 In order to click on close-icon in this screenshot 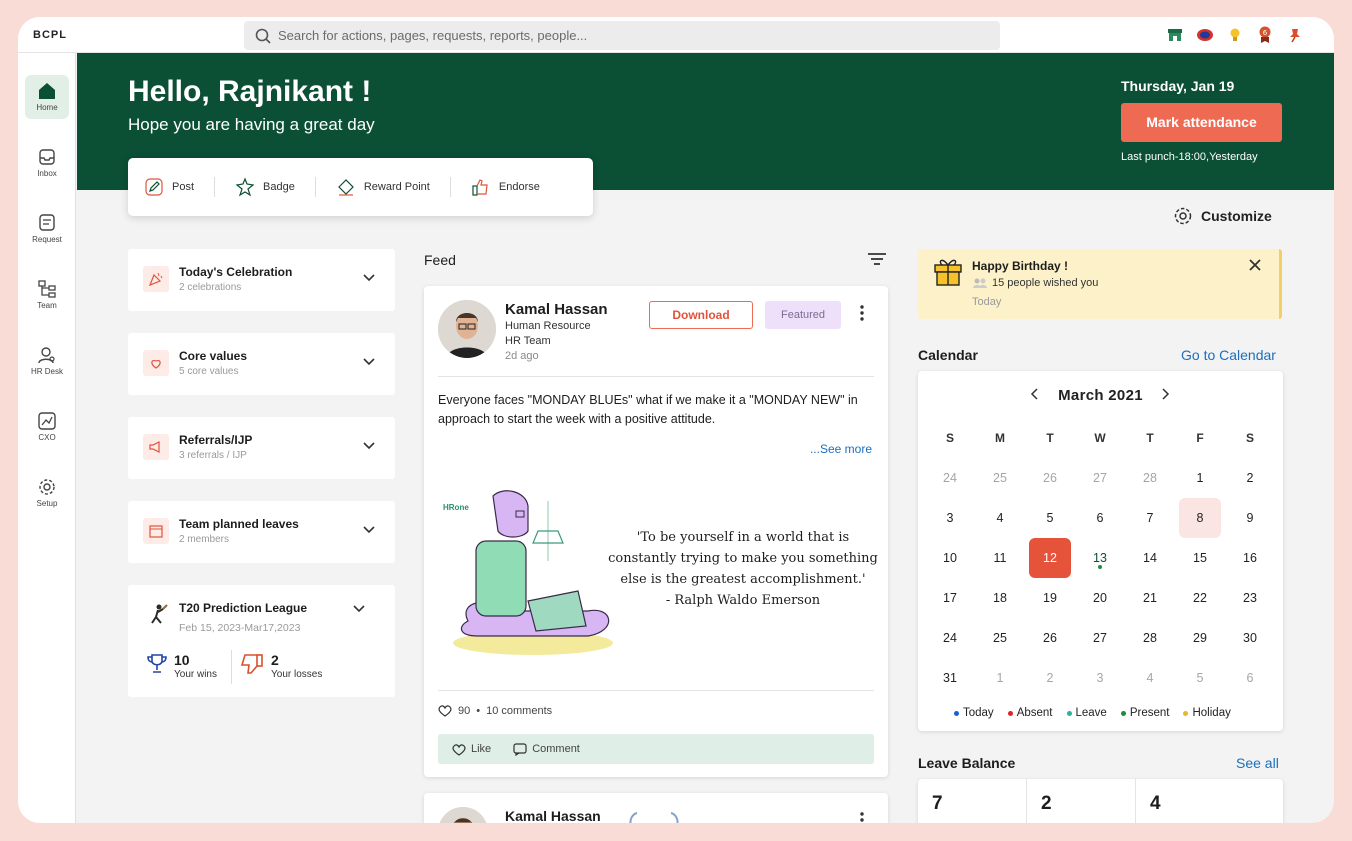, I will do `click(1255, 265)`.